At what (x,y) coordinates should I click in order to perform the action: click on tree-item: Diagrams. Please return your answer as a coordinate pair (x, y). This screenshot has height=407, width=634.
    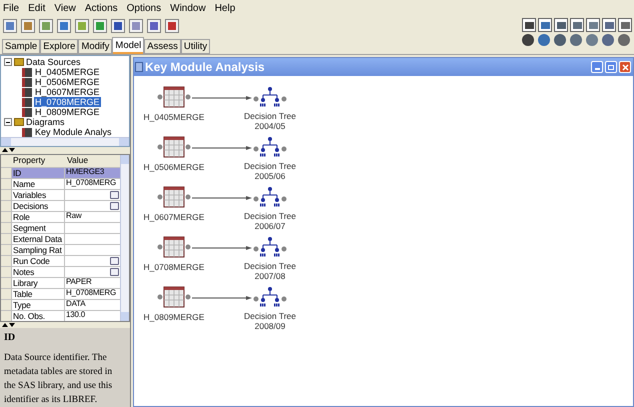
    Looking at the image, I should click on (45, 122).